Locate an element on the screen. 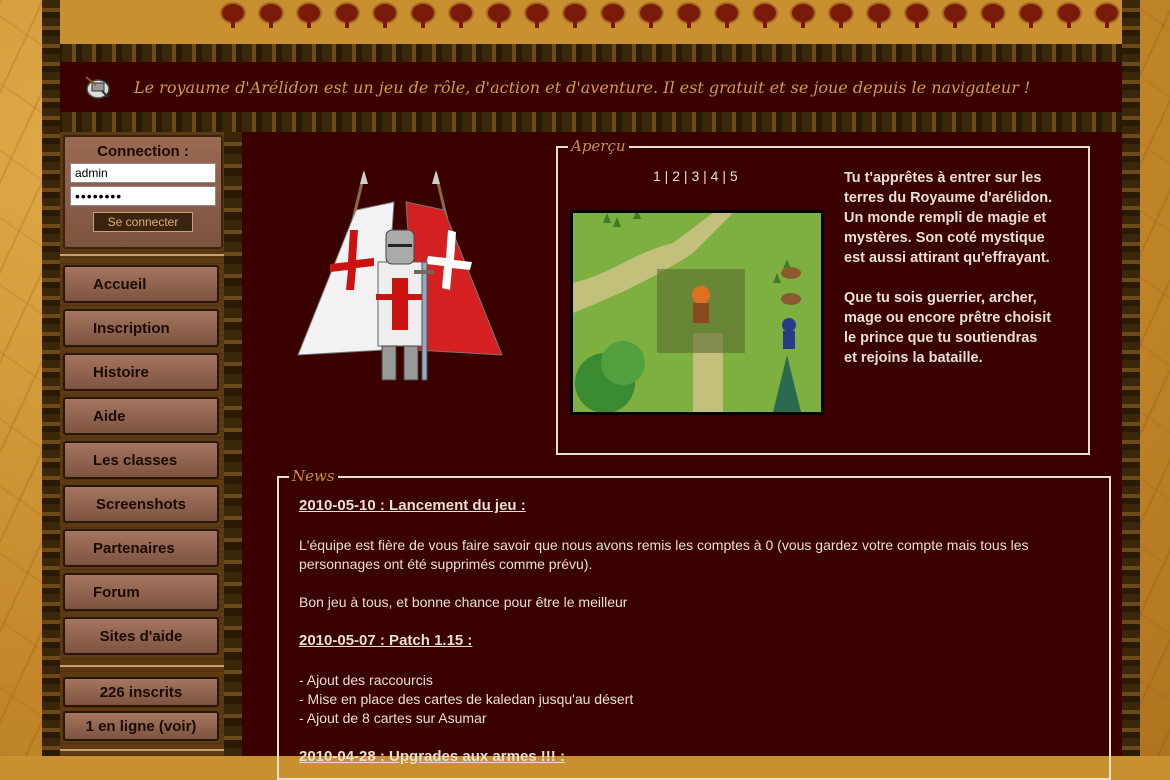 The height and width of the screenshot is (780, 1170). nav-forum: Forum is located at coordinates (141, 592).